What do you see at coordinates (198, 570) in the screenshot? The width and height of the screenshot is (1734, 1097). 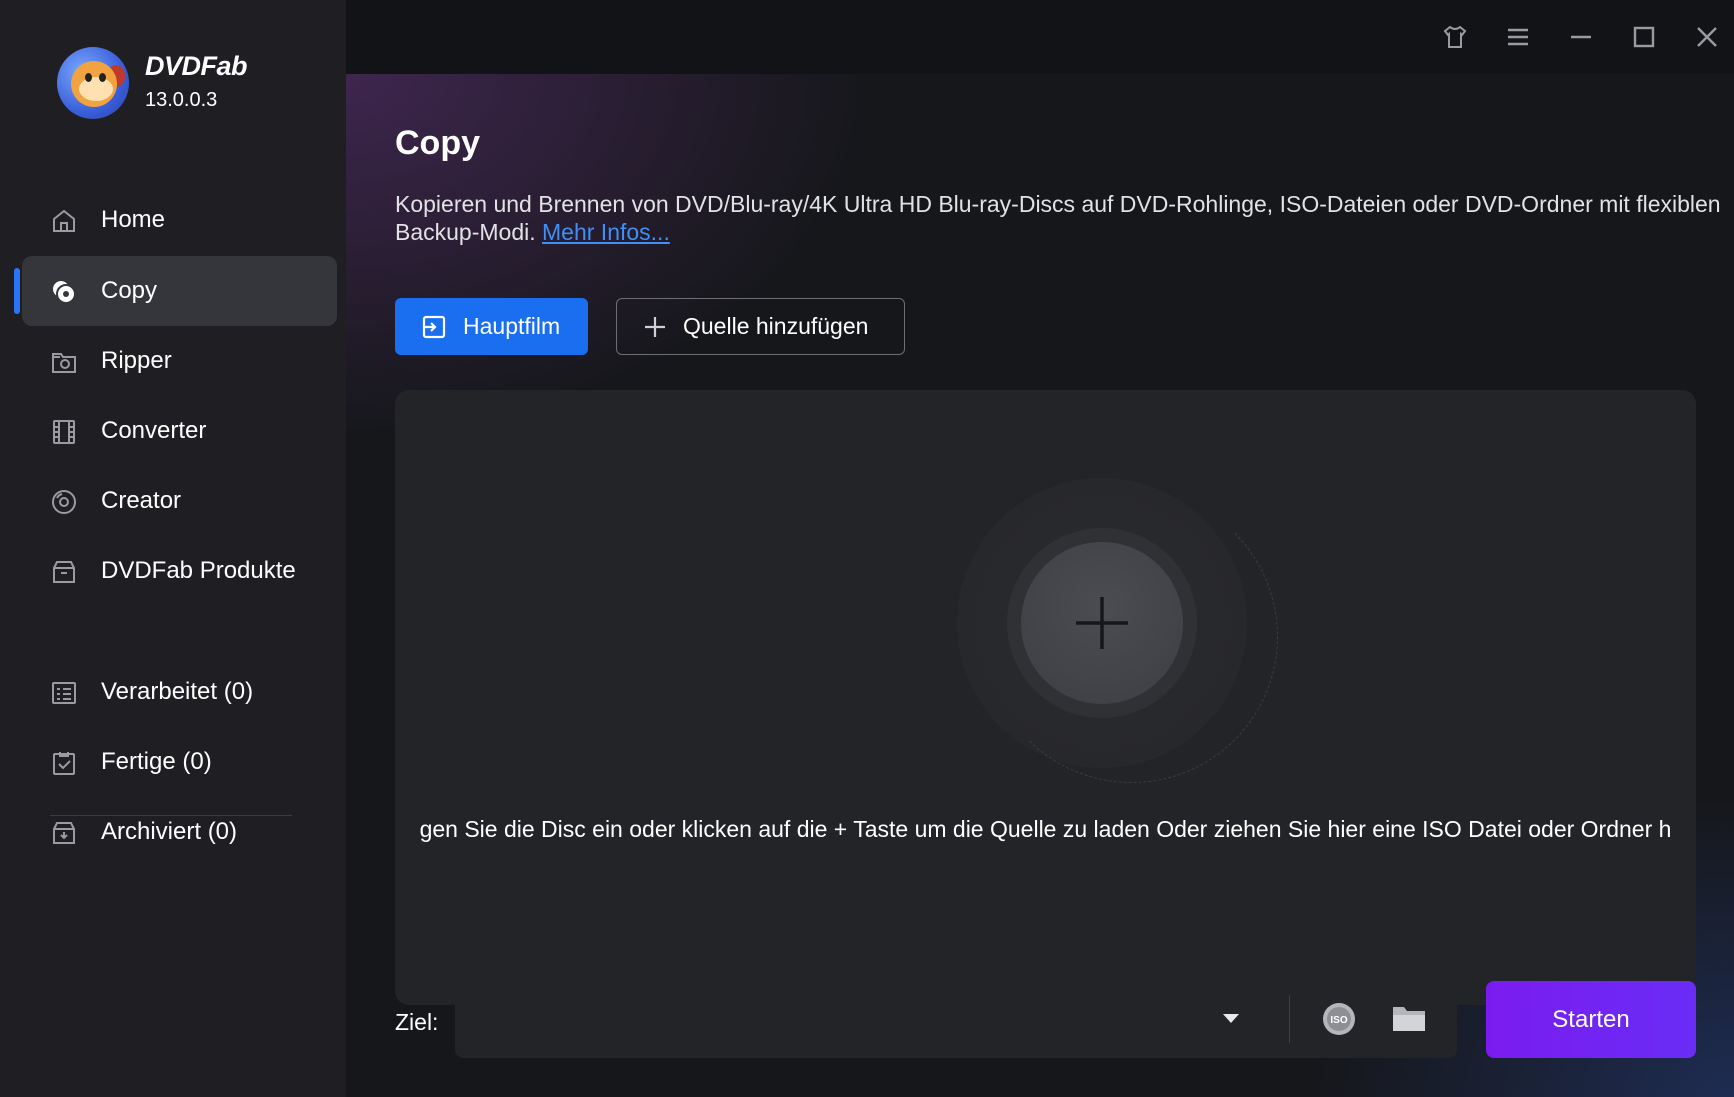 I see `sidebar-item-label: DVDFab Produkte` at bounding box center [198, 570].